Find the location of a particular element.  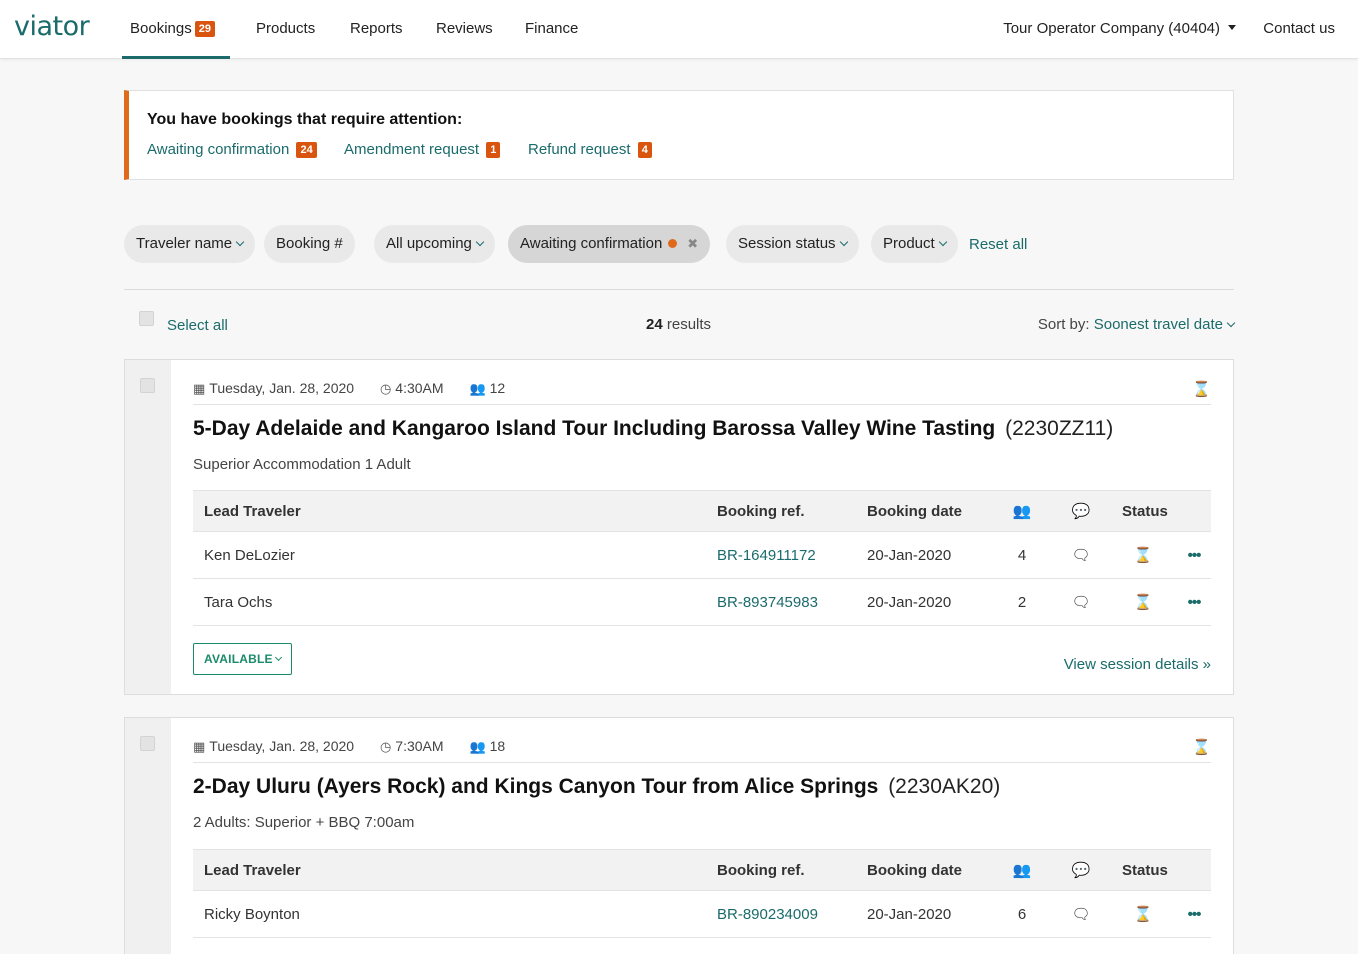

users-icon: 👥 is located at coordinates (1022, 870).